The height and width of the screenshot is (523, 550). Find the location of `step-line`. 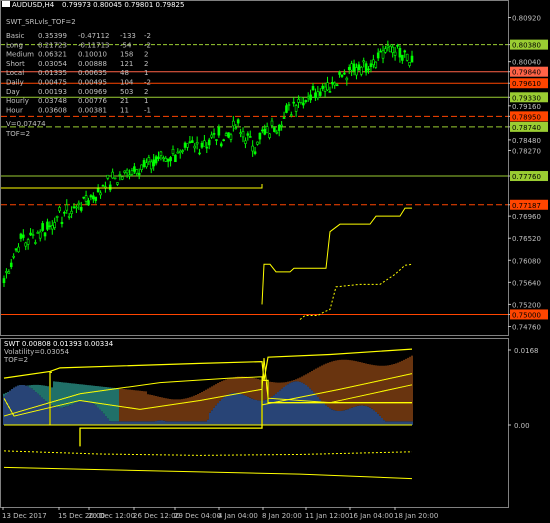

step-line is located at coordinates (132, 186).